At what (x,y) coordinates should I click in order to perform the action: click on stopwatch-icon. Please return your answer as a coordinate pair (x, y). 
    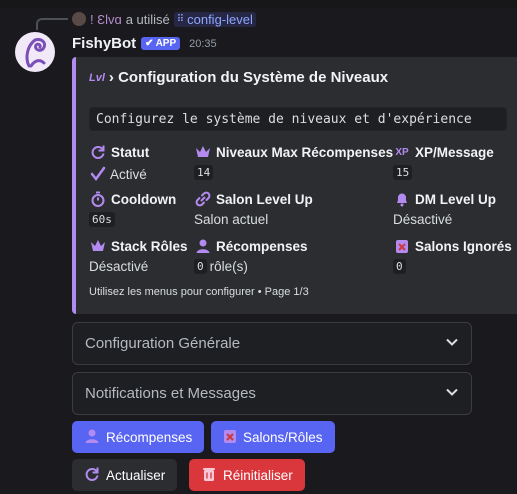
    Looking at the image, I should click on (98, 199).